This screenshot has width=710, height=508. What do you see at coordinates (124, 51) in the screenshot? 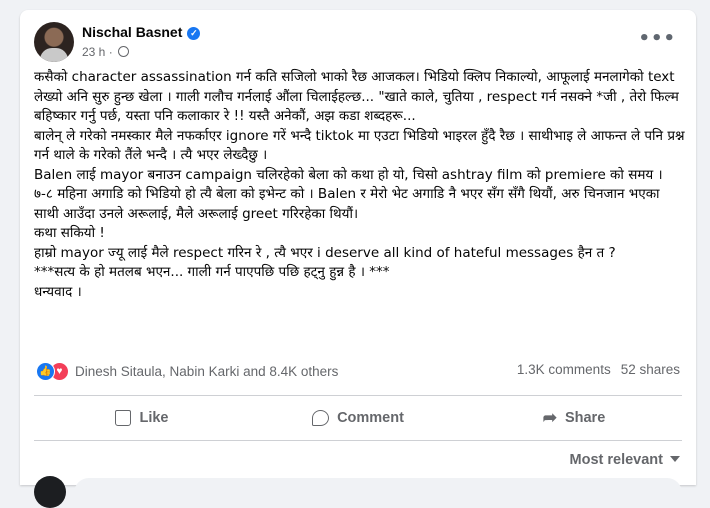
I see `globe-icon` at bounding box center [124, 51].